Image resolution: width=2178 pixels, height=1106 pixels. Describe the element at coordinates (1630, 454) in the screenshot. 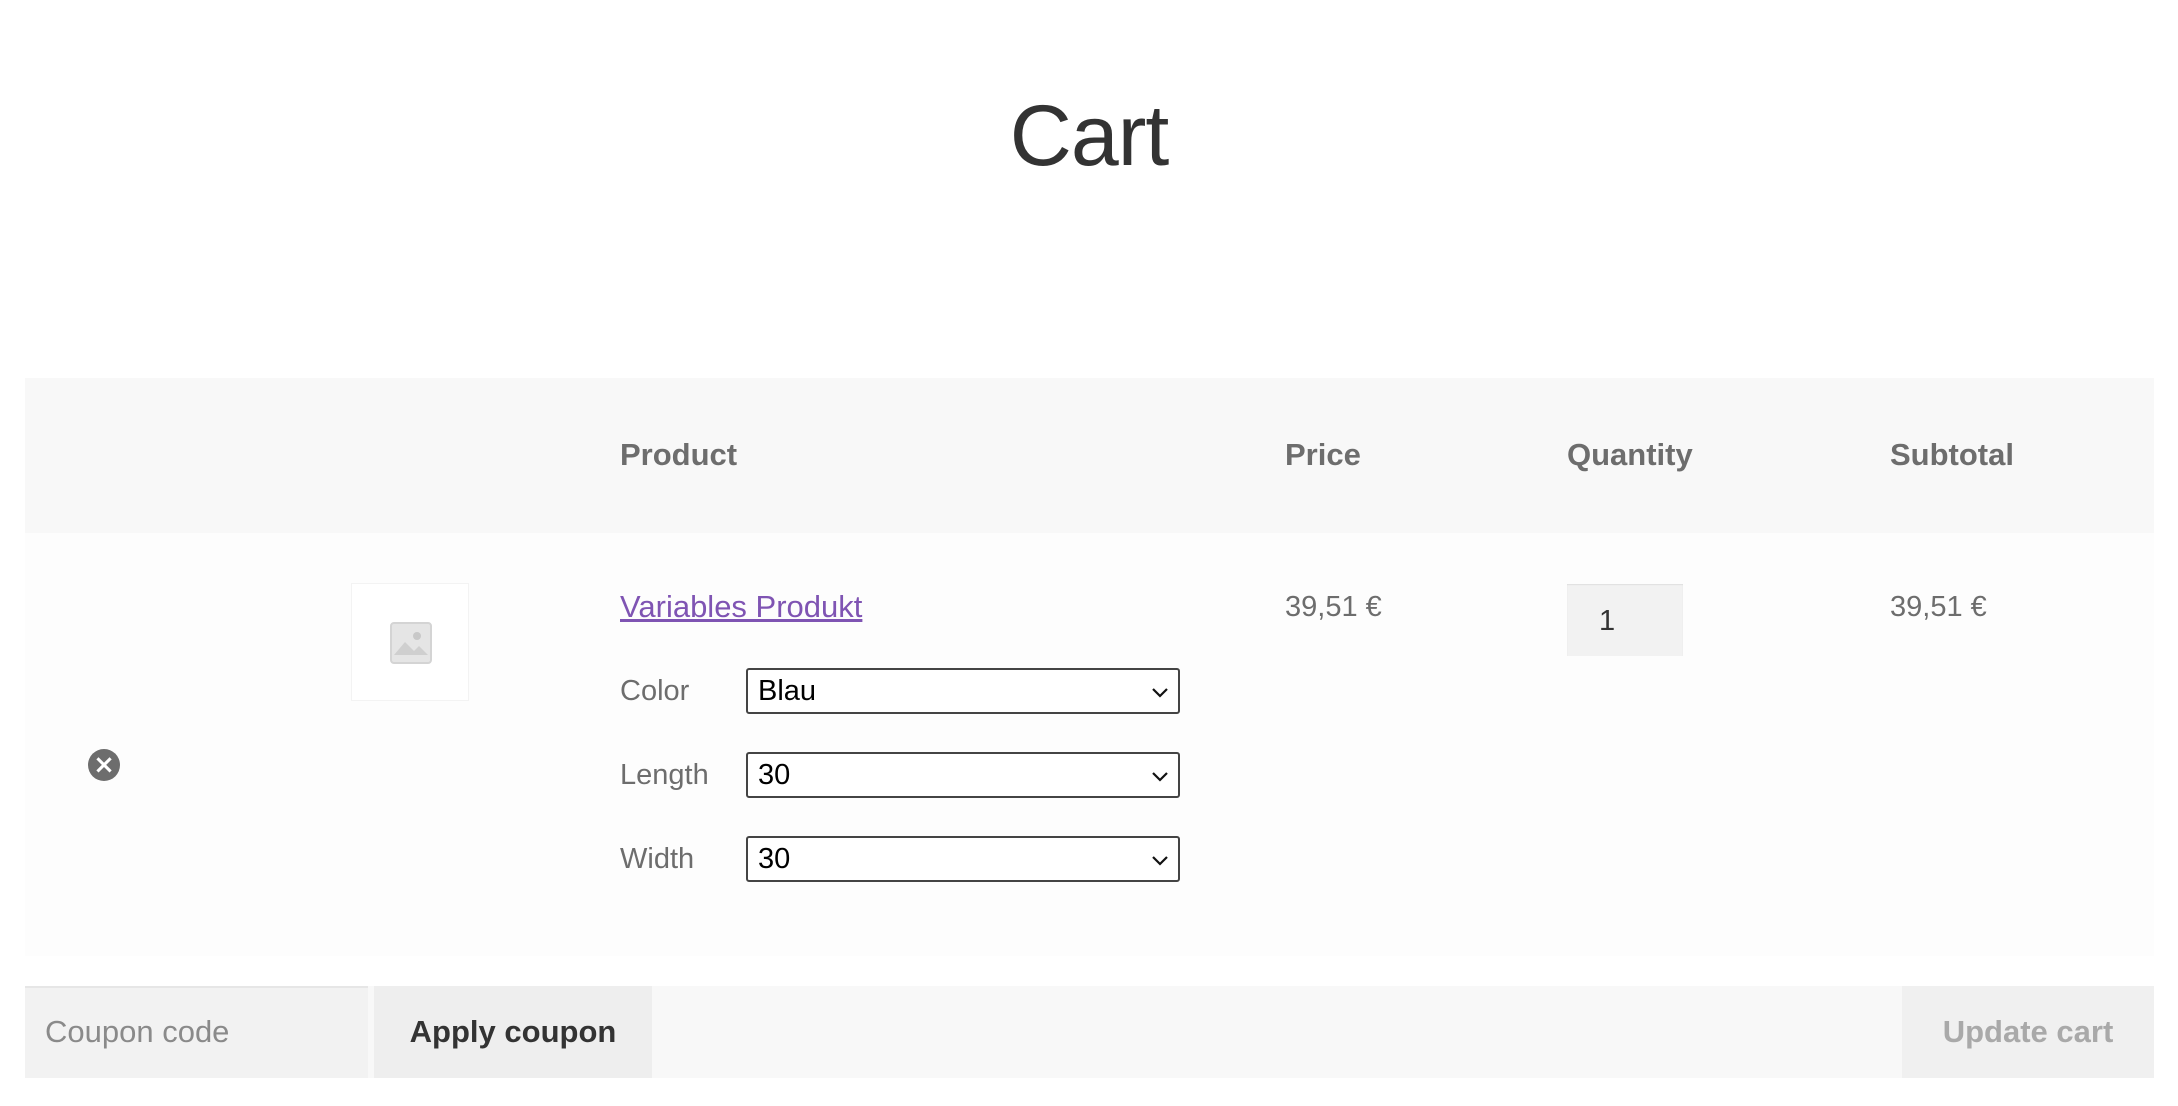

I see `header-quantity: Quantity` at that location.